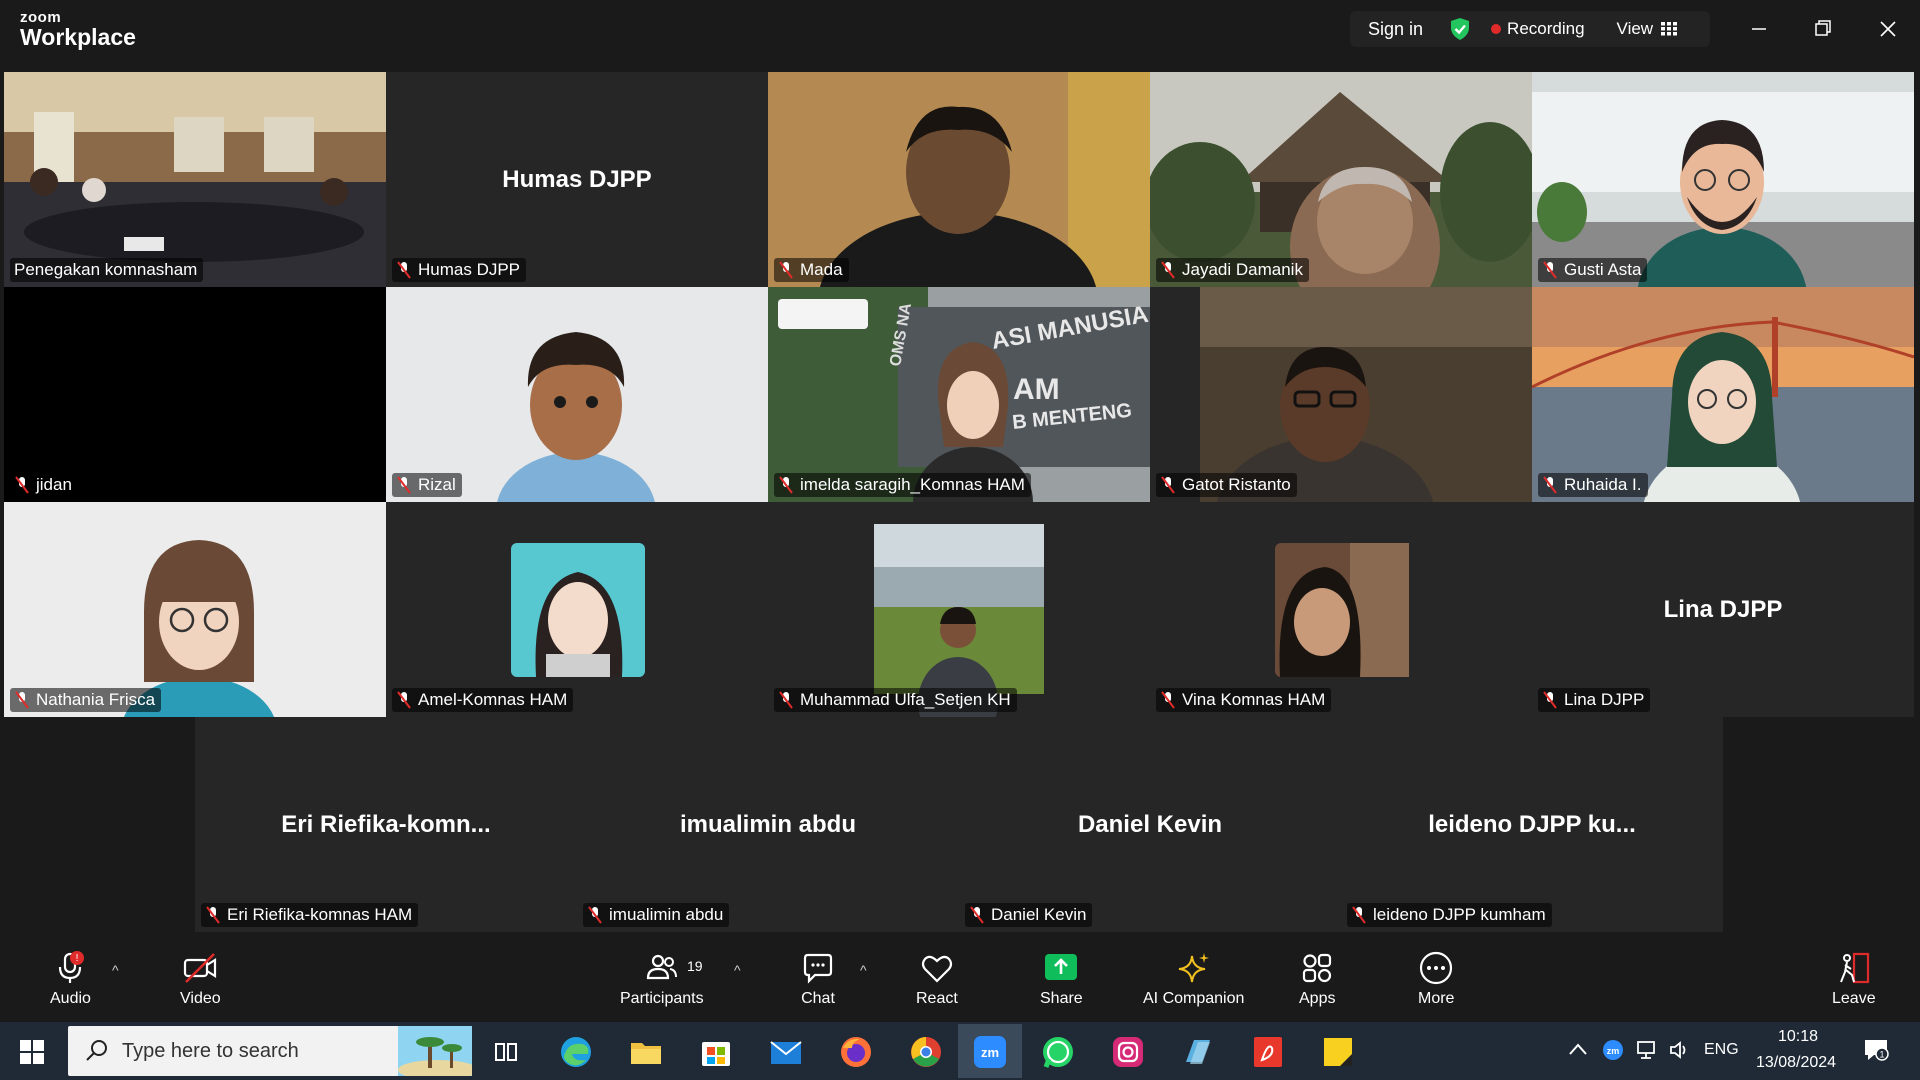 The height and width of the screenshot is (1080, 1920). Describe the element at coordinates (1226, 485) in the screenshot. I see `tile-name-label: Gatot Ristanto` at that location.